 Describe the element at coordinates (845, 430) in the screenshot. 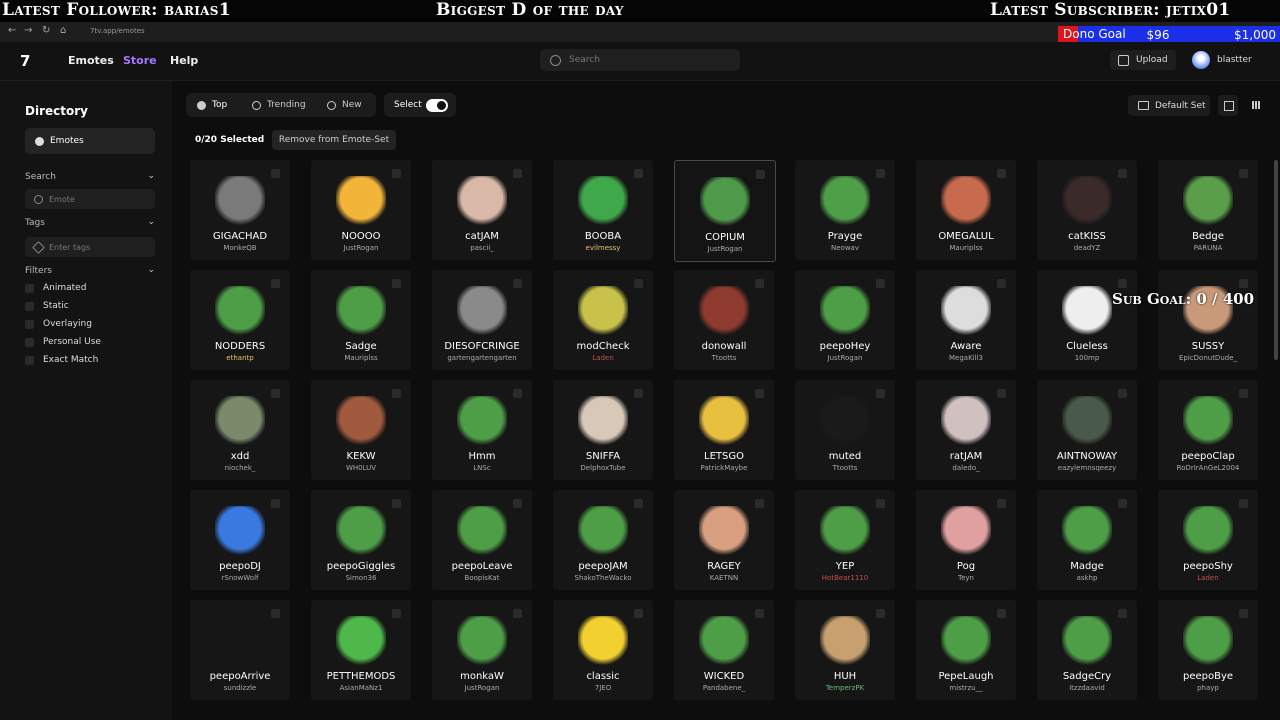

I see `emote-card: muted Ttootts` at that location.